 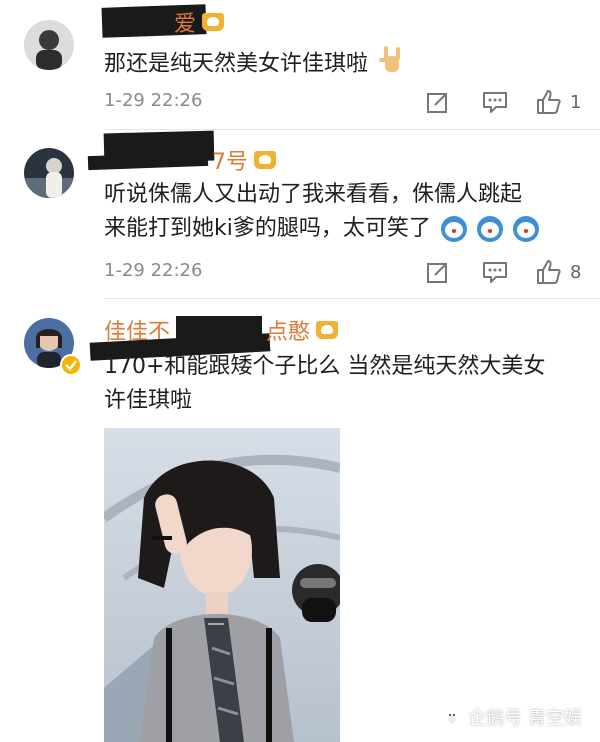 What do you see at coordinates (185, 24) in the screenshot?
I see `username-text: 爱` at bounding box center [185, 24].